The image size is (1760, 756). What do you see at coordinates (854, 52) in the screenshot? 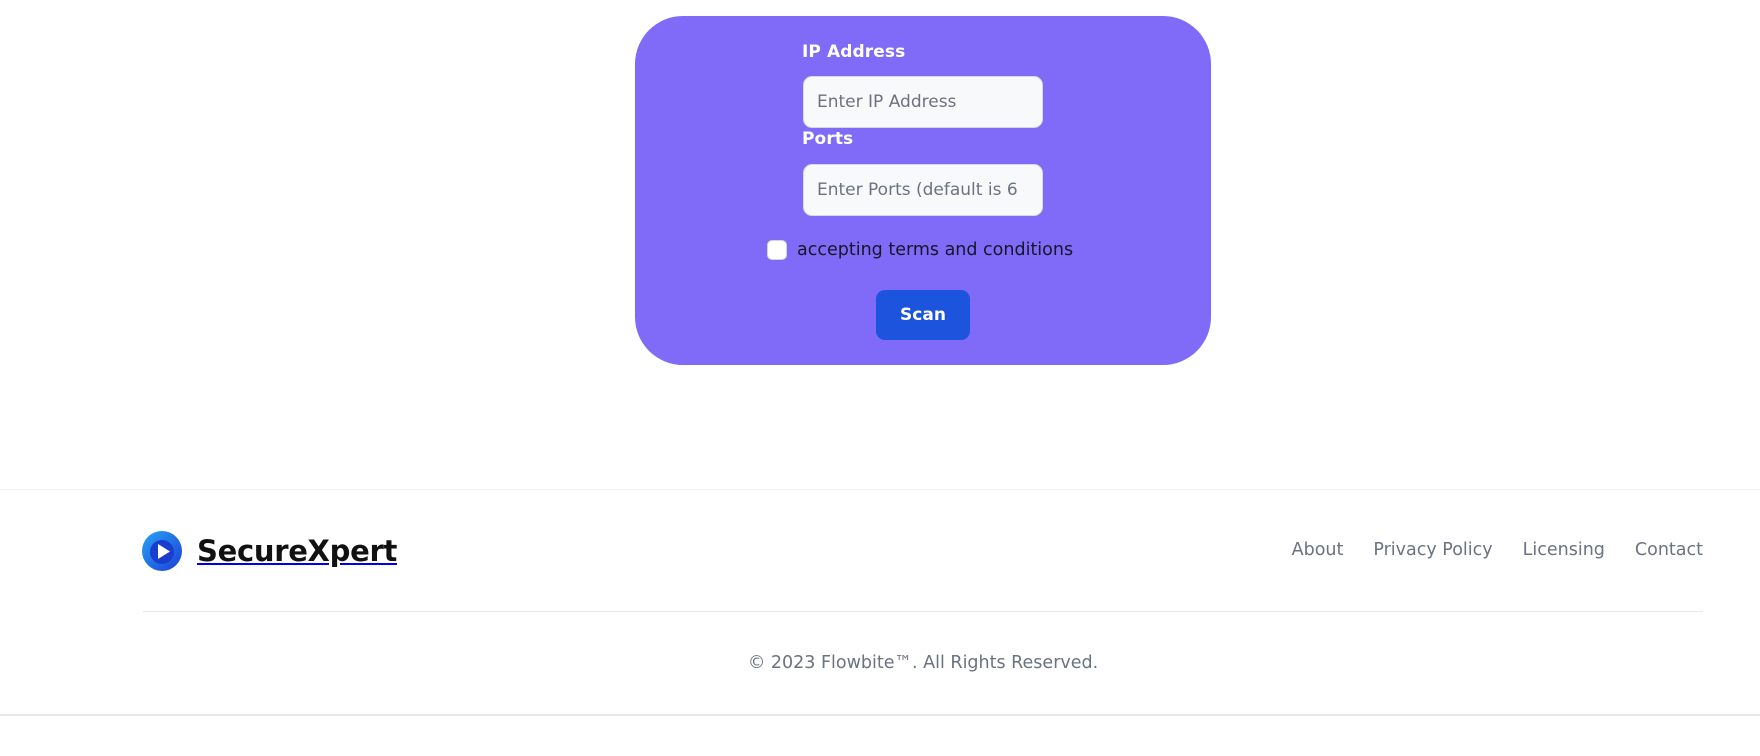
I see `ip-address-label: IP Address` at bounding box center [854, 52].